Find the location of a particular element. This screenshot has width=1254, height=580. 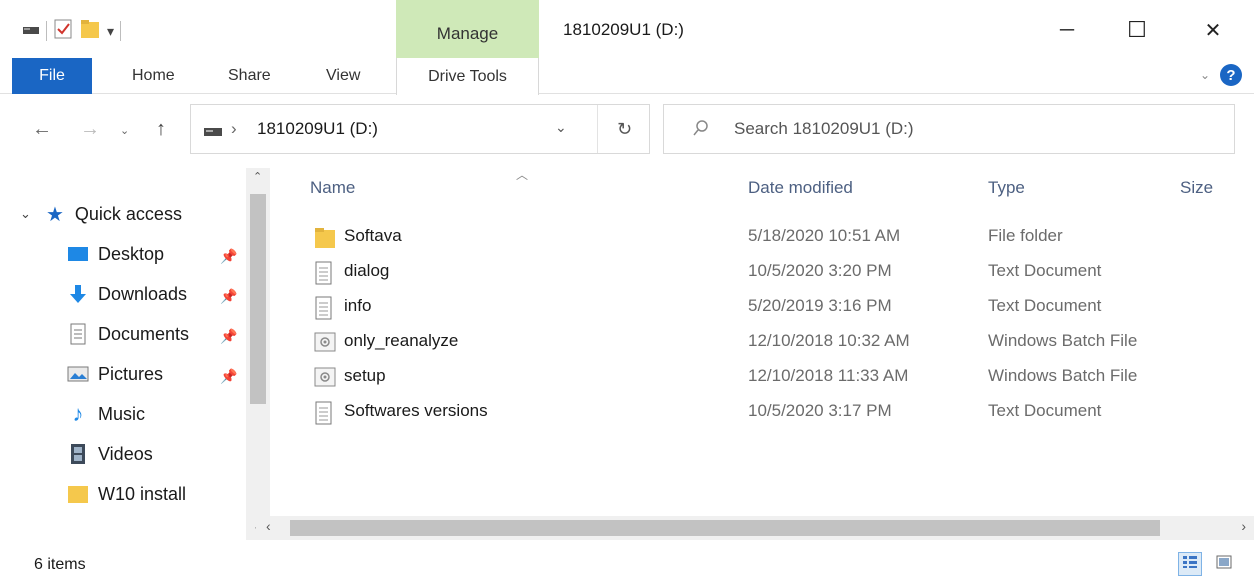

quick-access-toolbar: ▾ is located at coordinates (72, 31).